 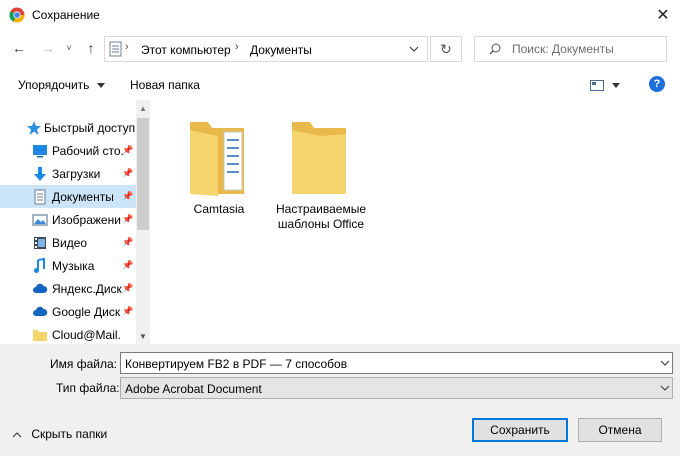 I want to click on chevron-up-icon, so click(x=17, y=435).